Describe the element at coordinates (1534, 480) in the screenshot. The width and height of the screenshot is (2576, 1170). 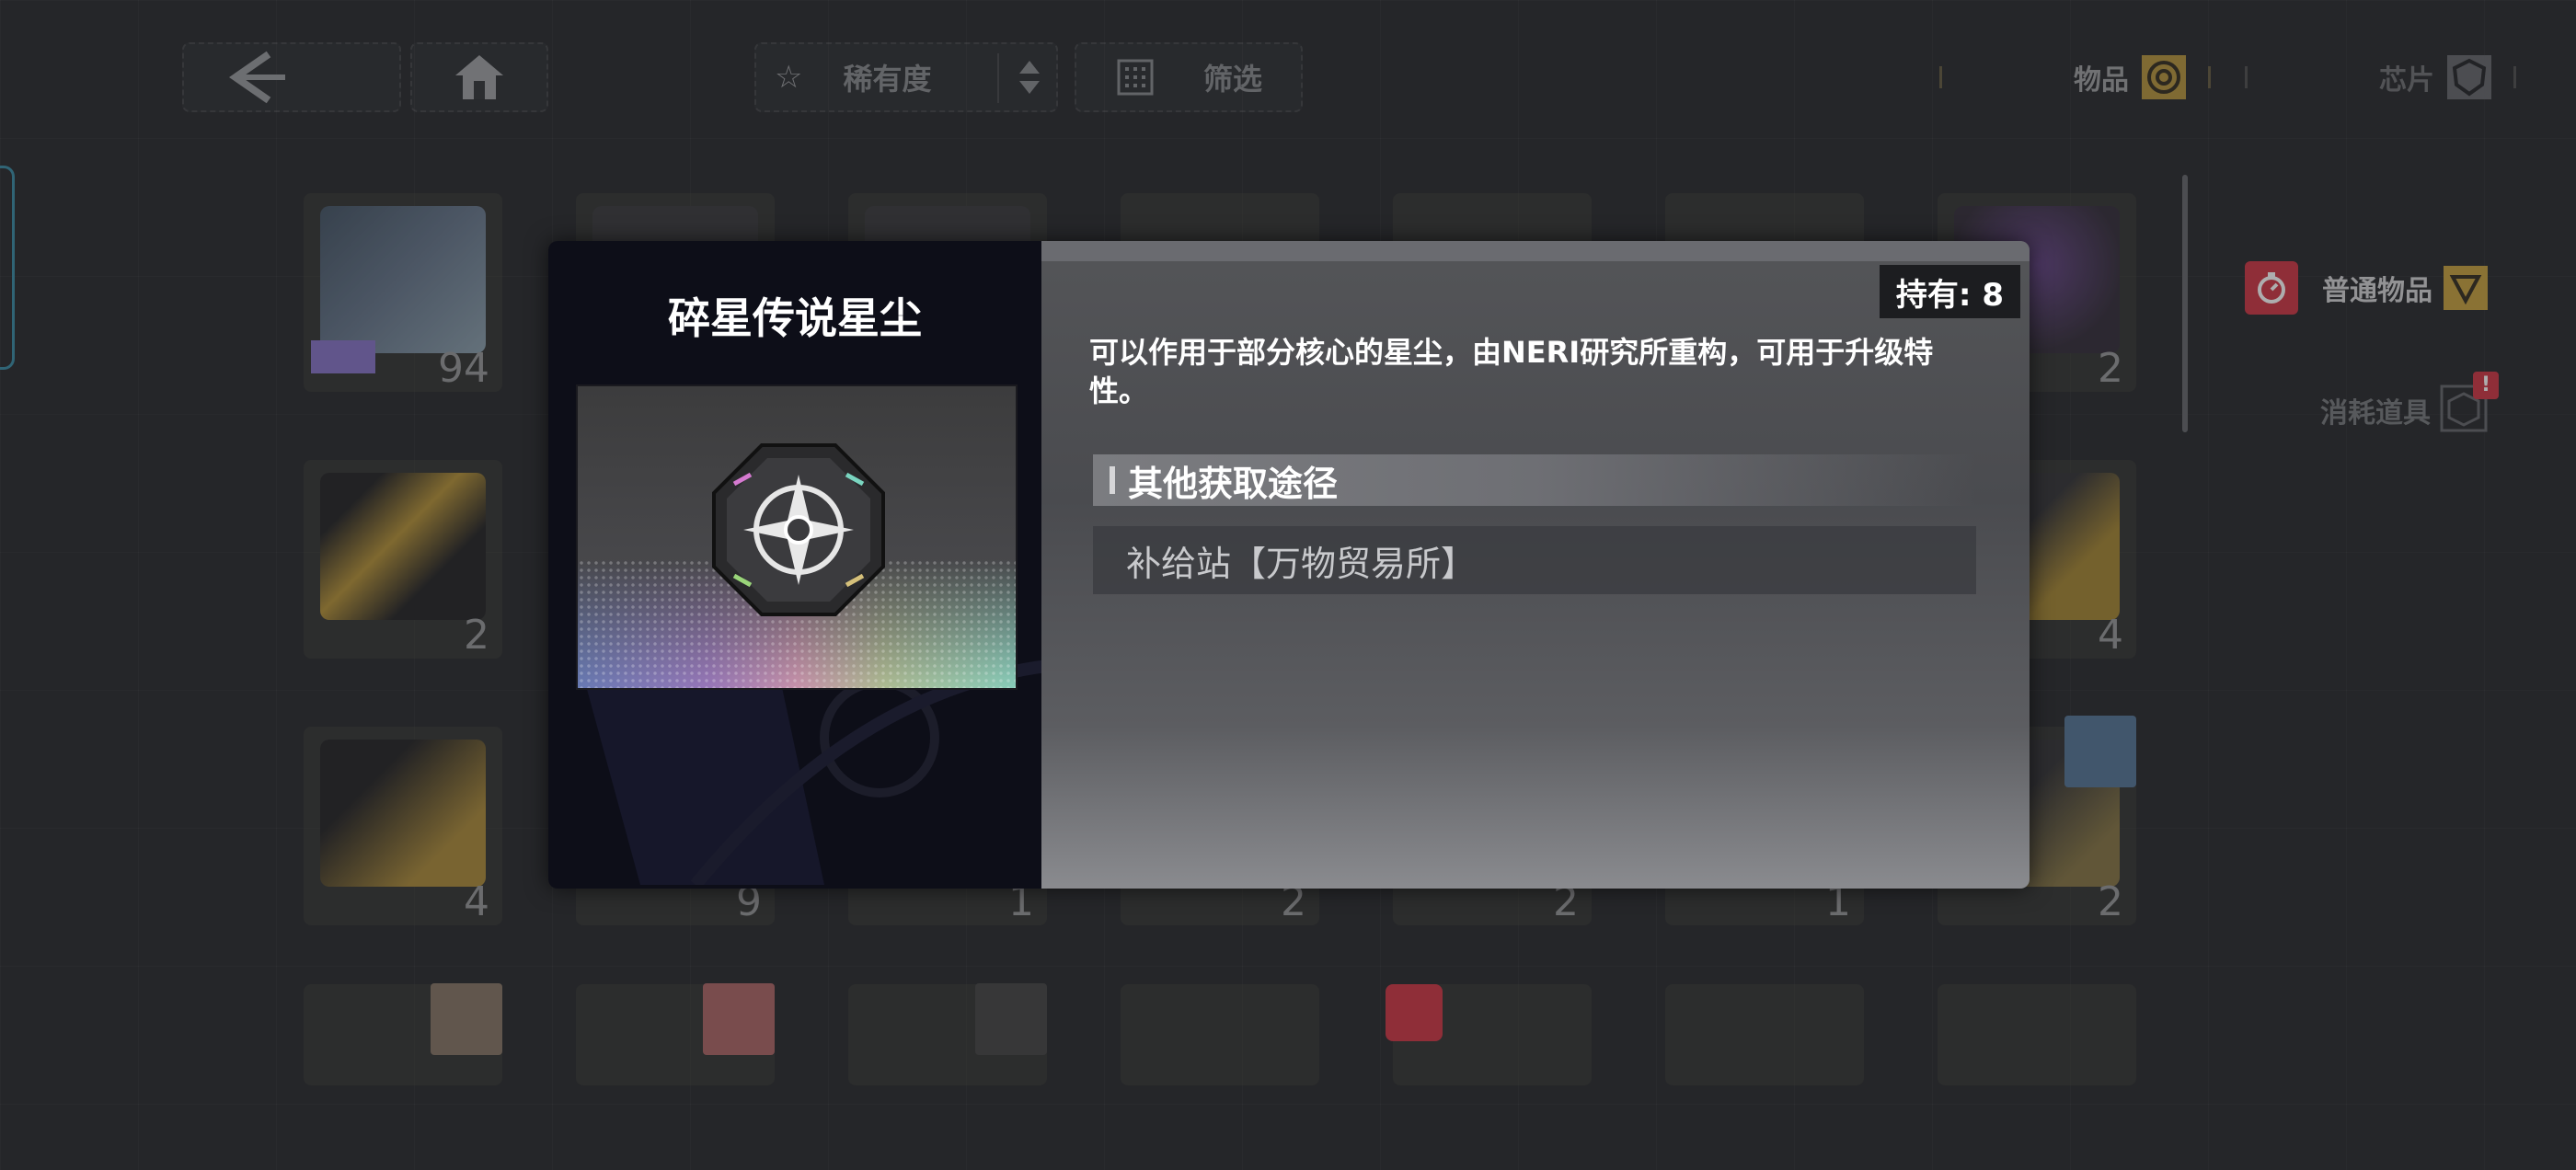
I see `acquisition-header: 其他获取途径` at that location.